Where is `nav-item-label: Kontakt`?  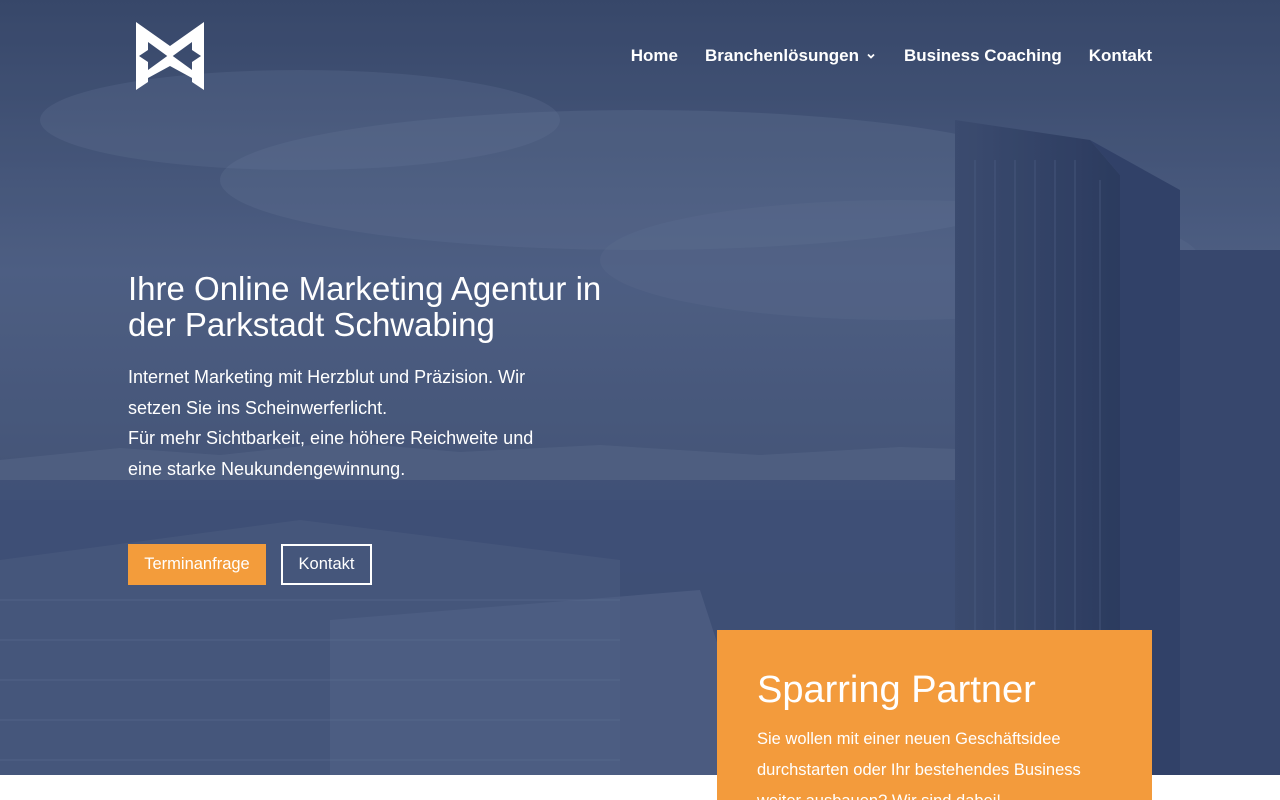
nav-item-label: Kontakt is located at coordinates (1120, 55).